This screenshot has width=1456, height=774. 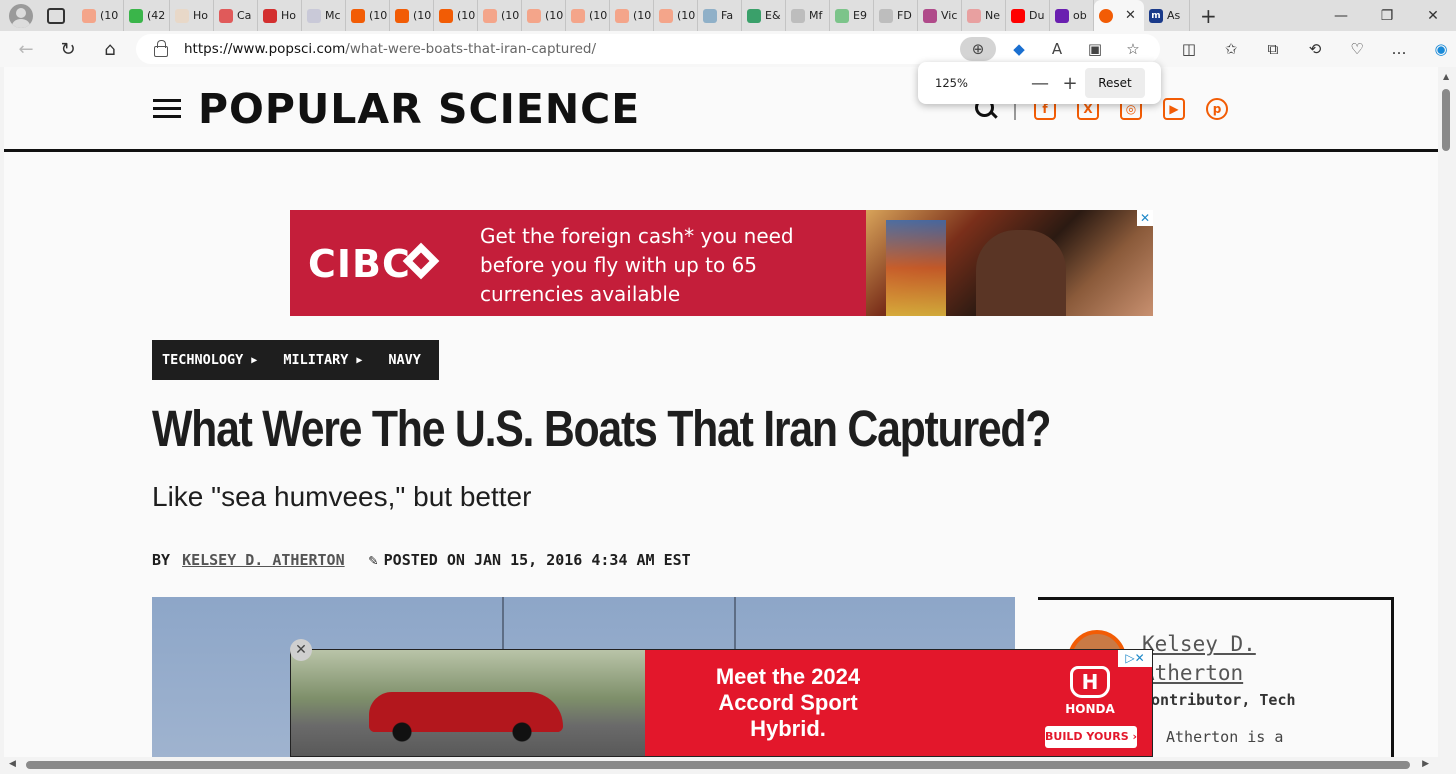 What do you see at coordinates (404, 360) in the screenshot?
I see `breadcrumb-navy: NAVY` at bounding box center [404, 360].